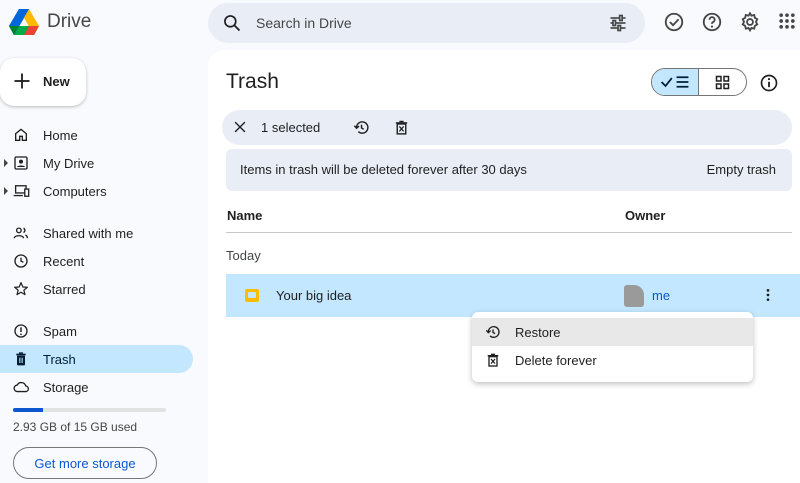 Image resolution: width=800 pixels, height=483 pixels. What do you see at coordinates (96, 359) in the screenshot?
I see `sidebar-item-trash: Trash` at bounding box center [96, 359].